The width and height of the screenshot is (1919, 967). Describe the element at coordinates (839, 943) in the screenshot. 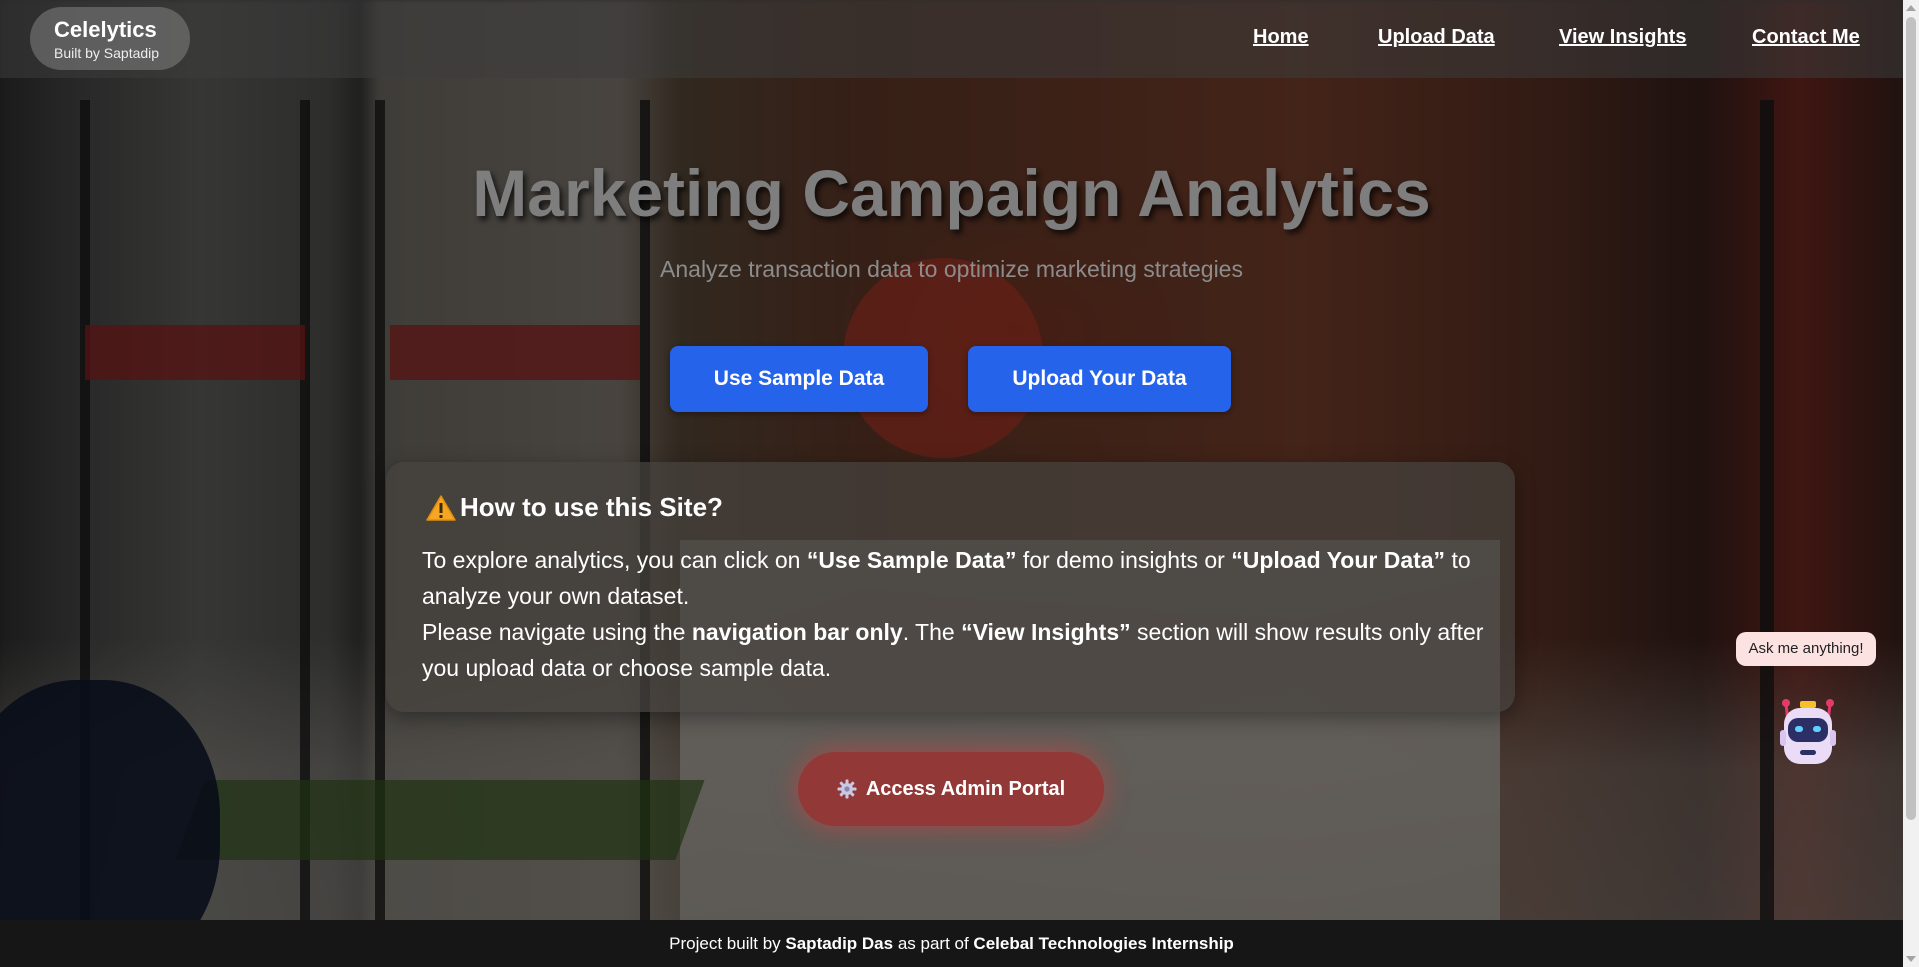

I see `footer-author: Saptadip Das` at that location.